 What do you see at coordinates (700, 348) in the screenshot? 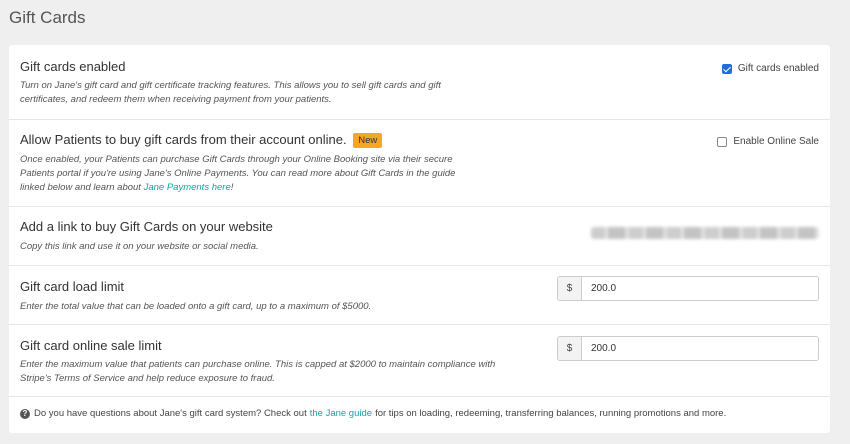
I see `online-sale-limit-input` at bounding box center [700, 348].